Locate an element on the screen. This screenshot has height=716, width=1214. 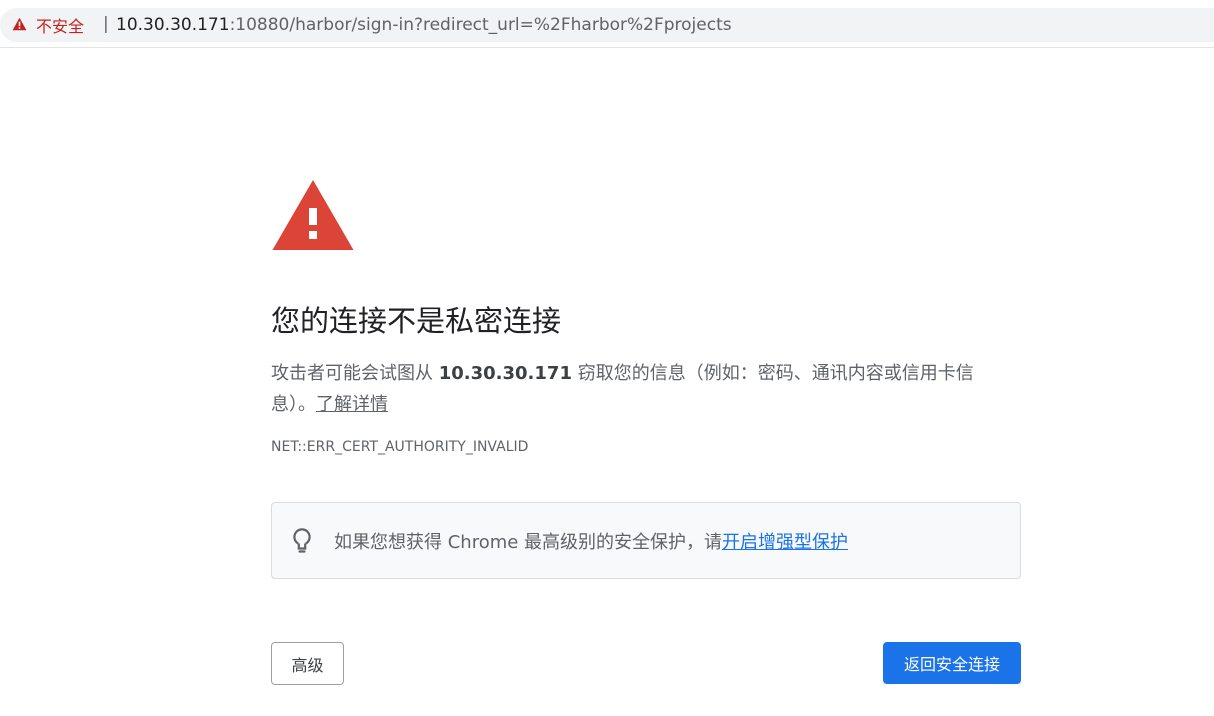
page-title: 您的连接不是私密连接 is located at coordinates (416, 321).